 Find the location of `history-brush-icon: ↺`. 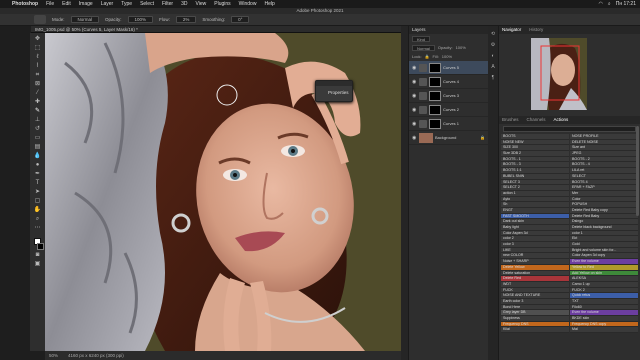

history-brush-icon: ↺ is located at coordinates (38, 129).